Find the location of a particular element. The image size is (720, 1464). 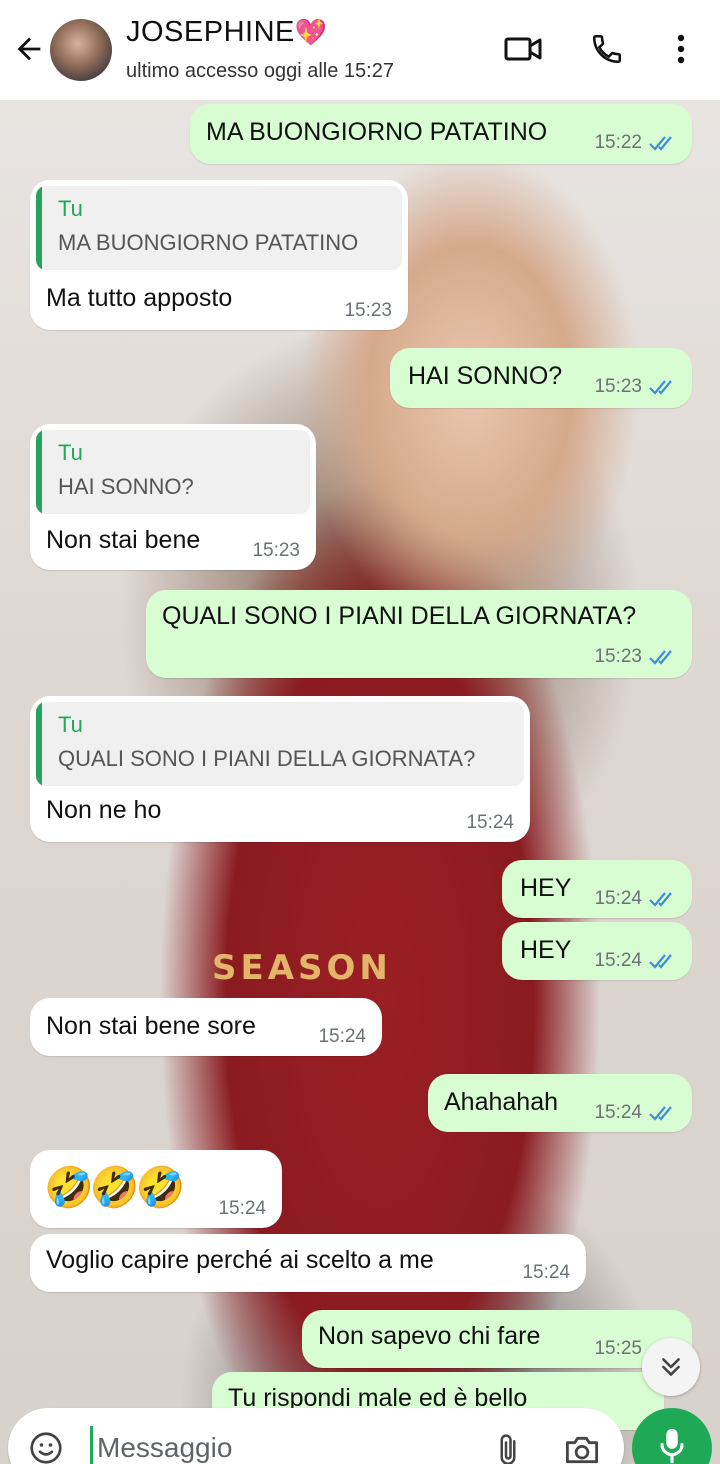

quoted-message: Tu MA BUONGIORNO PATATINO is located at coordinates (219, 228).